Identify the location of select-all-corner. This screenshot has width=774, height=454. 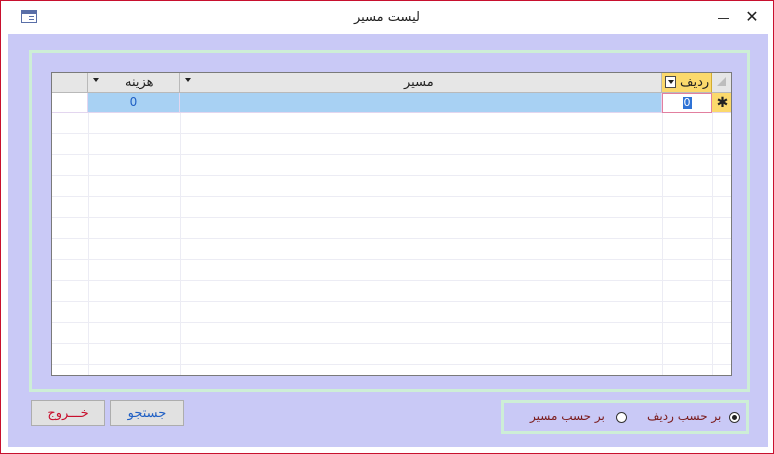
(721, 83).